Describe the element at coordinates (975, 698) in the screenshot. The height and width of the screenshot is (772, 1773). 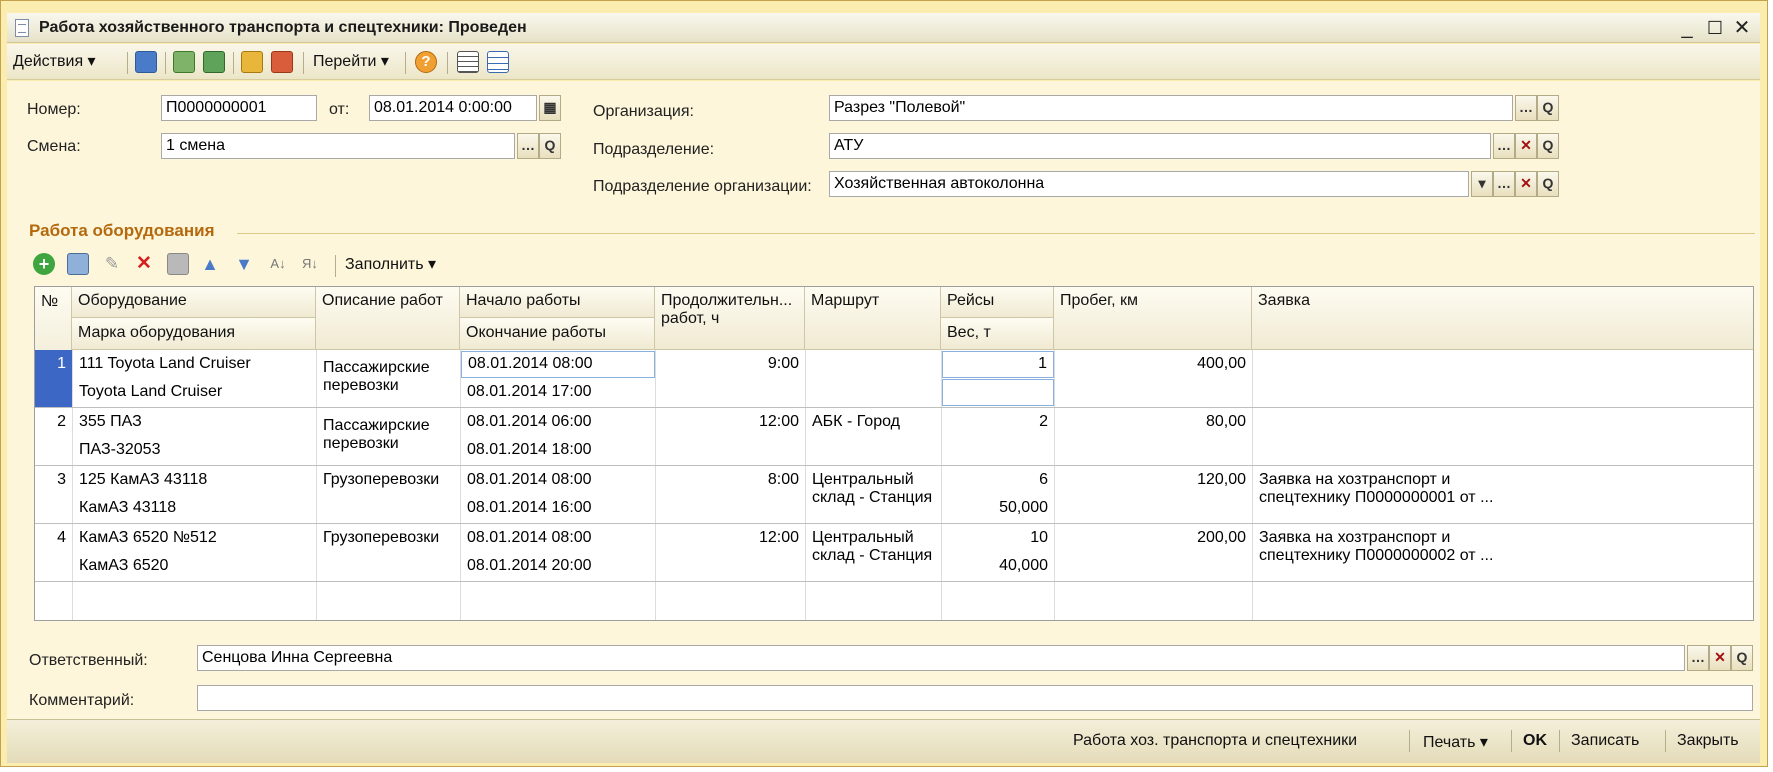
I see `comment-field` at that location.